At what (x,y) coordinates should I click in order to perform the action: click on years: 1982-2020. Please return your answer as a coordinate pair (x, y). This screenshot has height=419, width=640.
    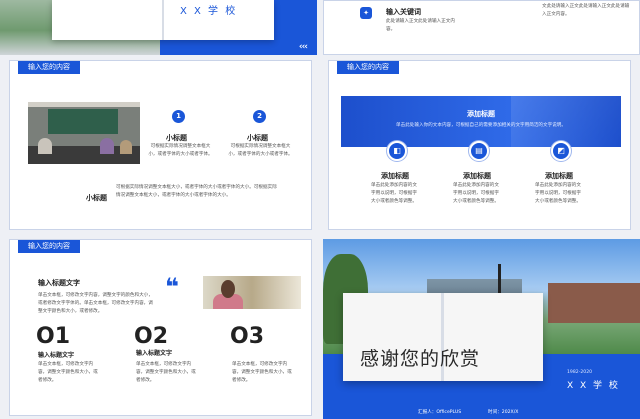
    Looking at the image, I should click on (580, 372).